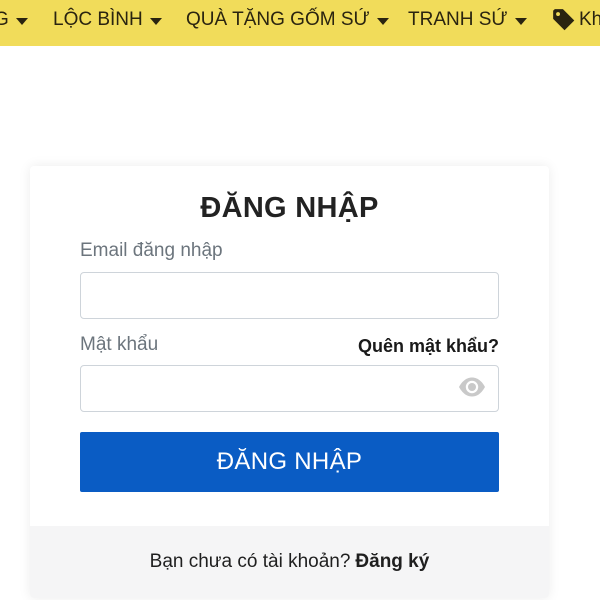 This screenshot has height=600, width=600. I want to click on nav-item-partial: G, so click(14, 20).